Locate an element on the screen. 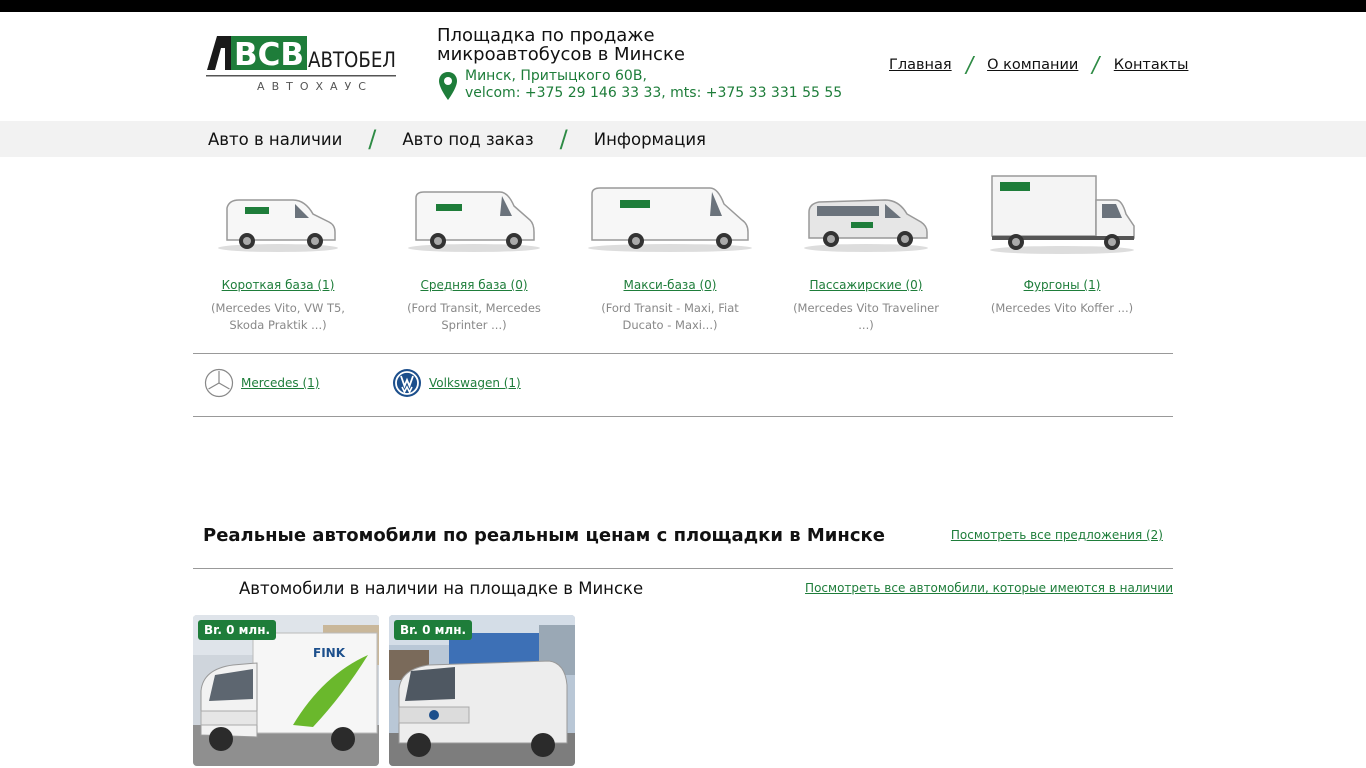  maxi-van-image is located at coordinates (670, 219).